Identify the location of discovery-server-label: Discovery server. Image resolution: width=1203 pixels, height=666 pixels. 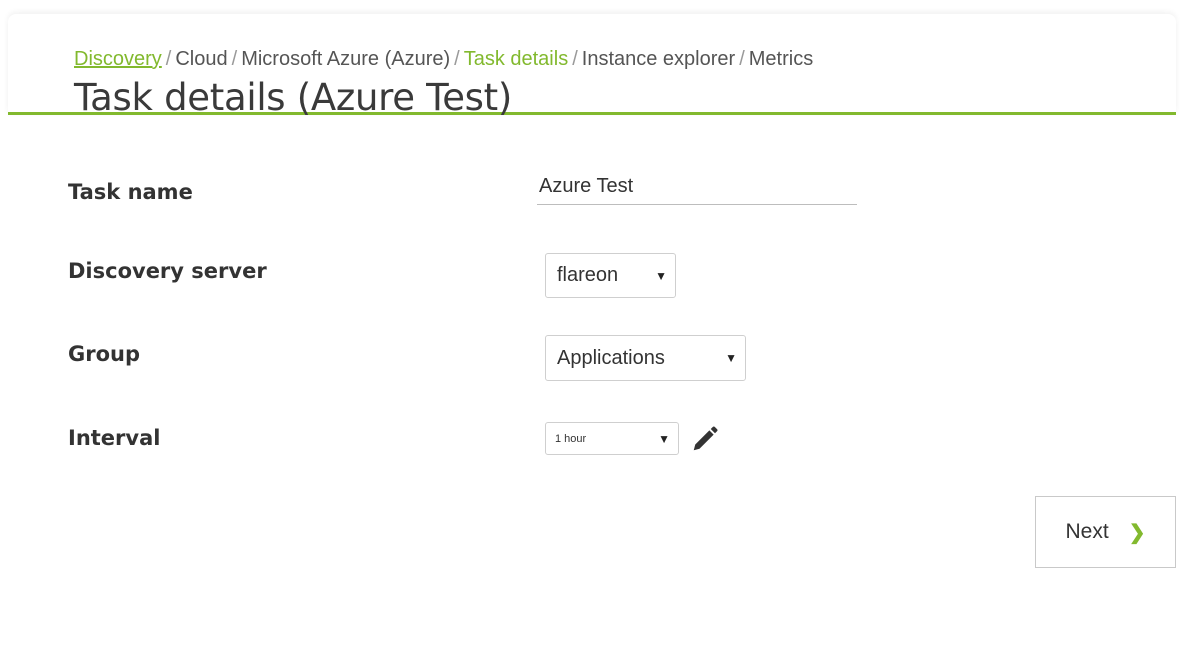
(167, 271).